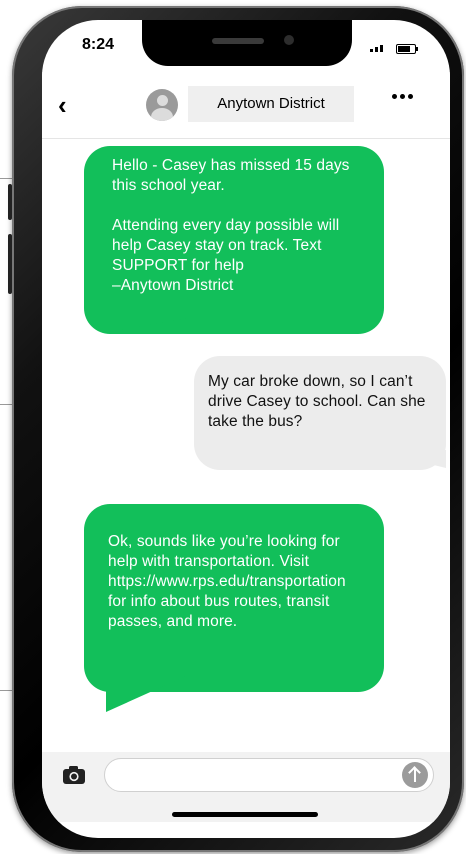  I want to click on contact-name: Anytown District, so click(271, 104).